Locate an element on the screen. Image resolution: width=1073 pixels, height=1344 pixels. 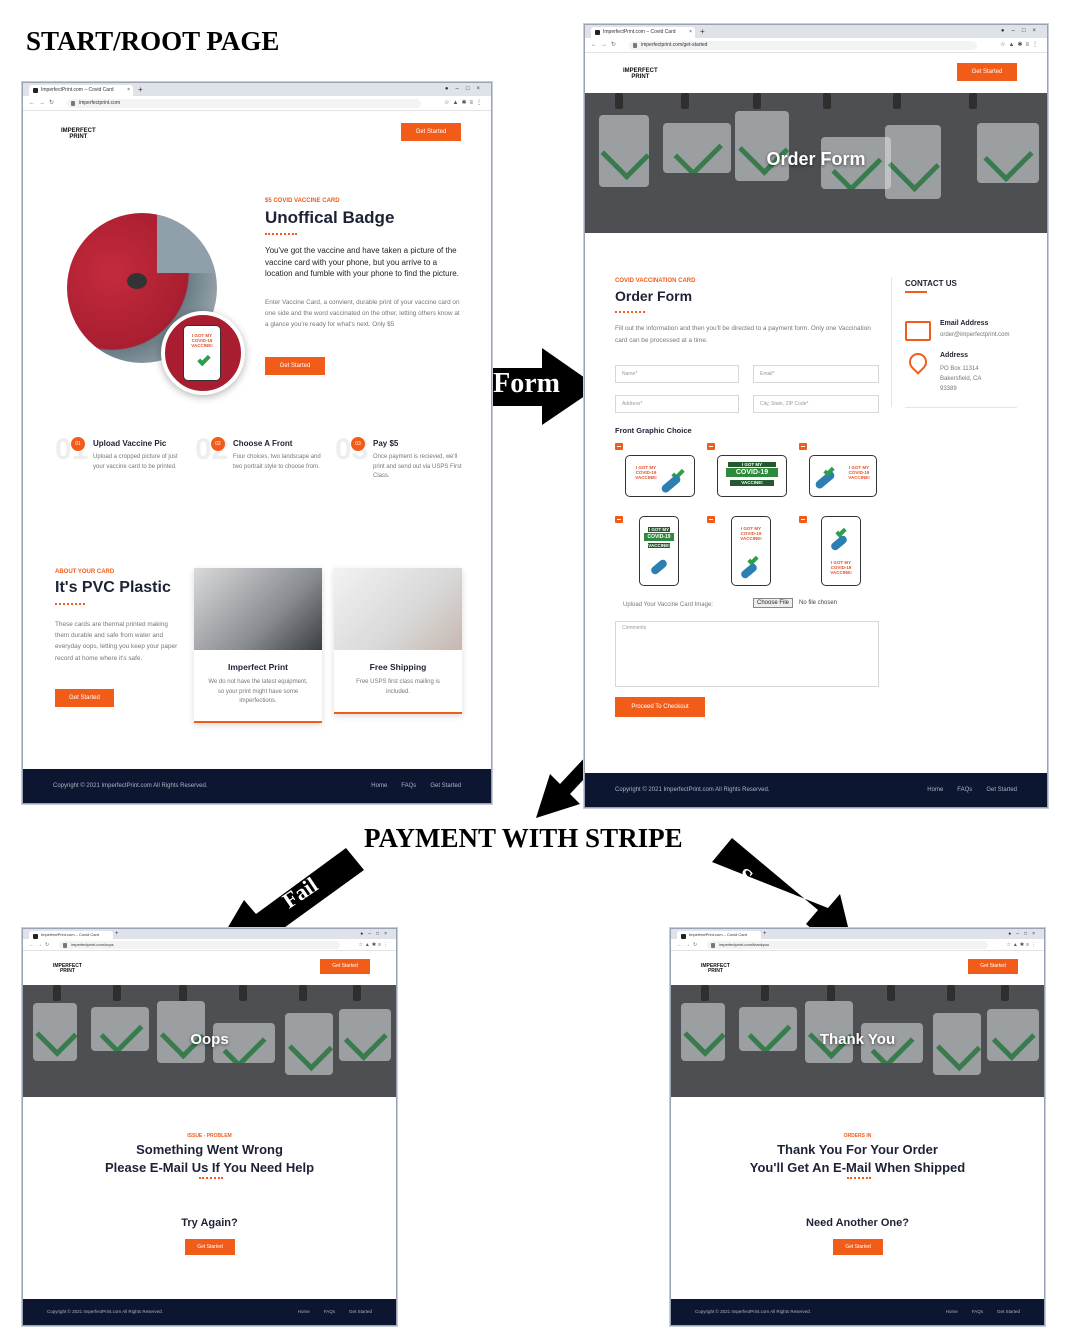
step-number-badge: 03 is located at coordinates (358, 444).